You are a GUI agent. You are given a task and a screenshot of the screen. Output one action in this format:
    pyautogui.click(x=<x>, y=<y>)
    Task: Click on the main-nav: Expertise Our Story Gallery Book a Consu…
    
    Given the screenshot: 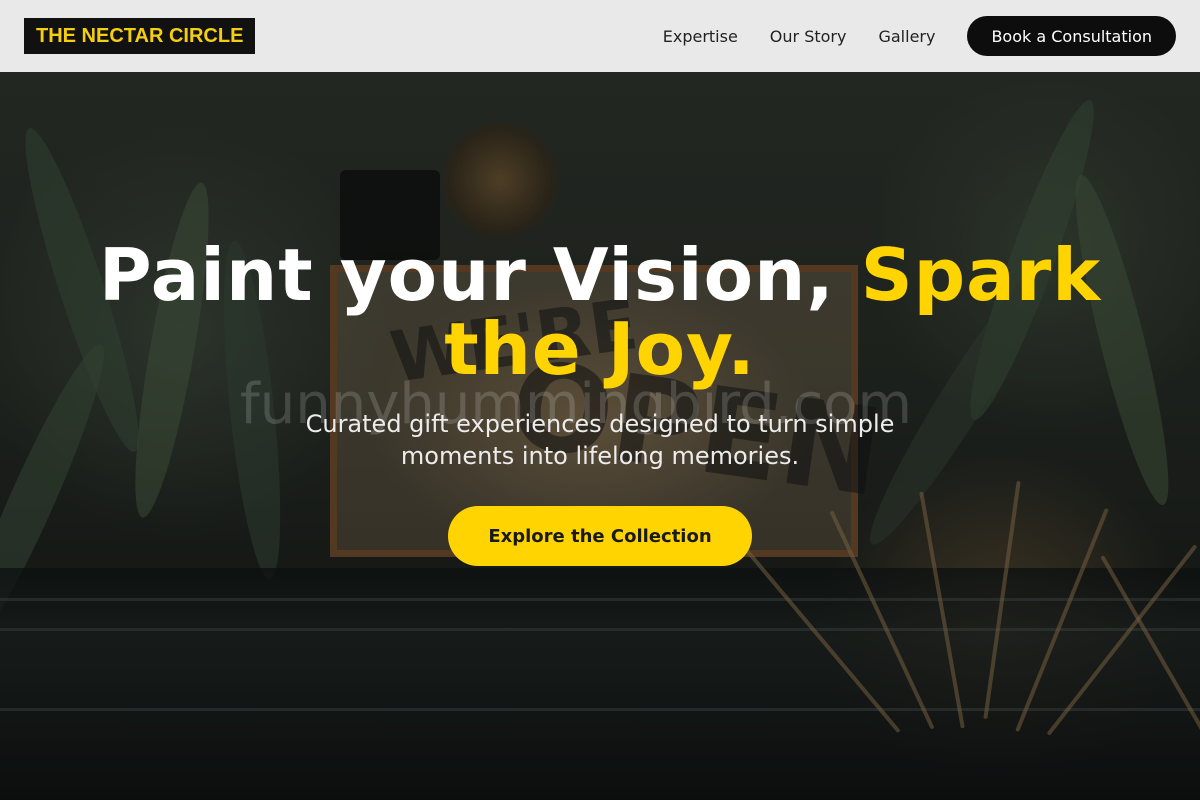 What is the action you would take?
    pyautogui.click(x=919, y=36)
    